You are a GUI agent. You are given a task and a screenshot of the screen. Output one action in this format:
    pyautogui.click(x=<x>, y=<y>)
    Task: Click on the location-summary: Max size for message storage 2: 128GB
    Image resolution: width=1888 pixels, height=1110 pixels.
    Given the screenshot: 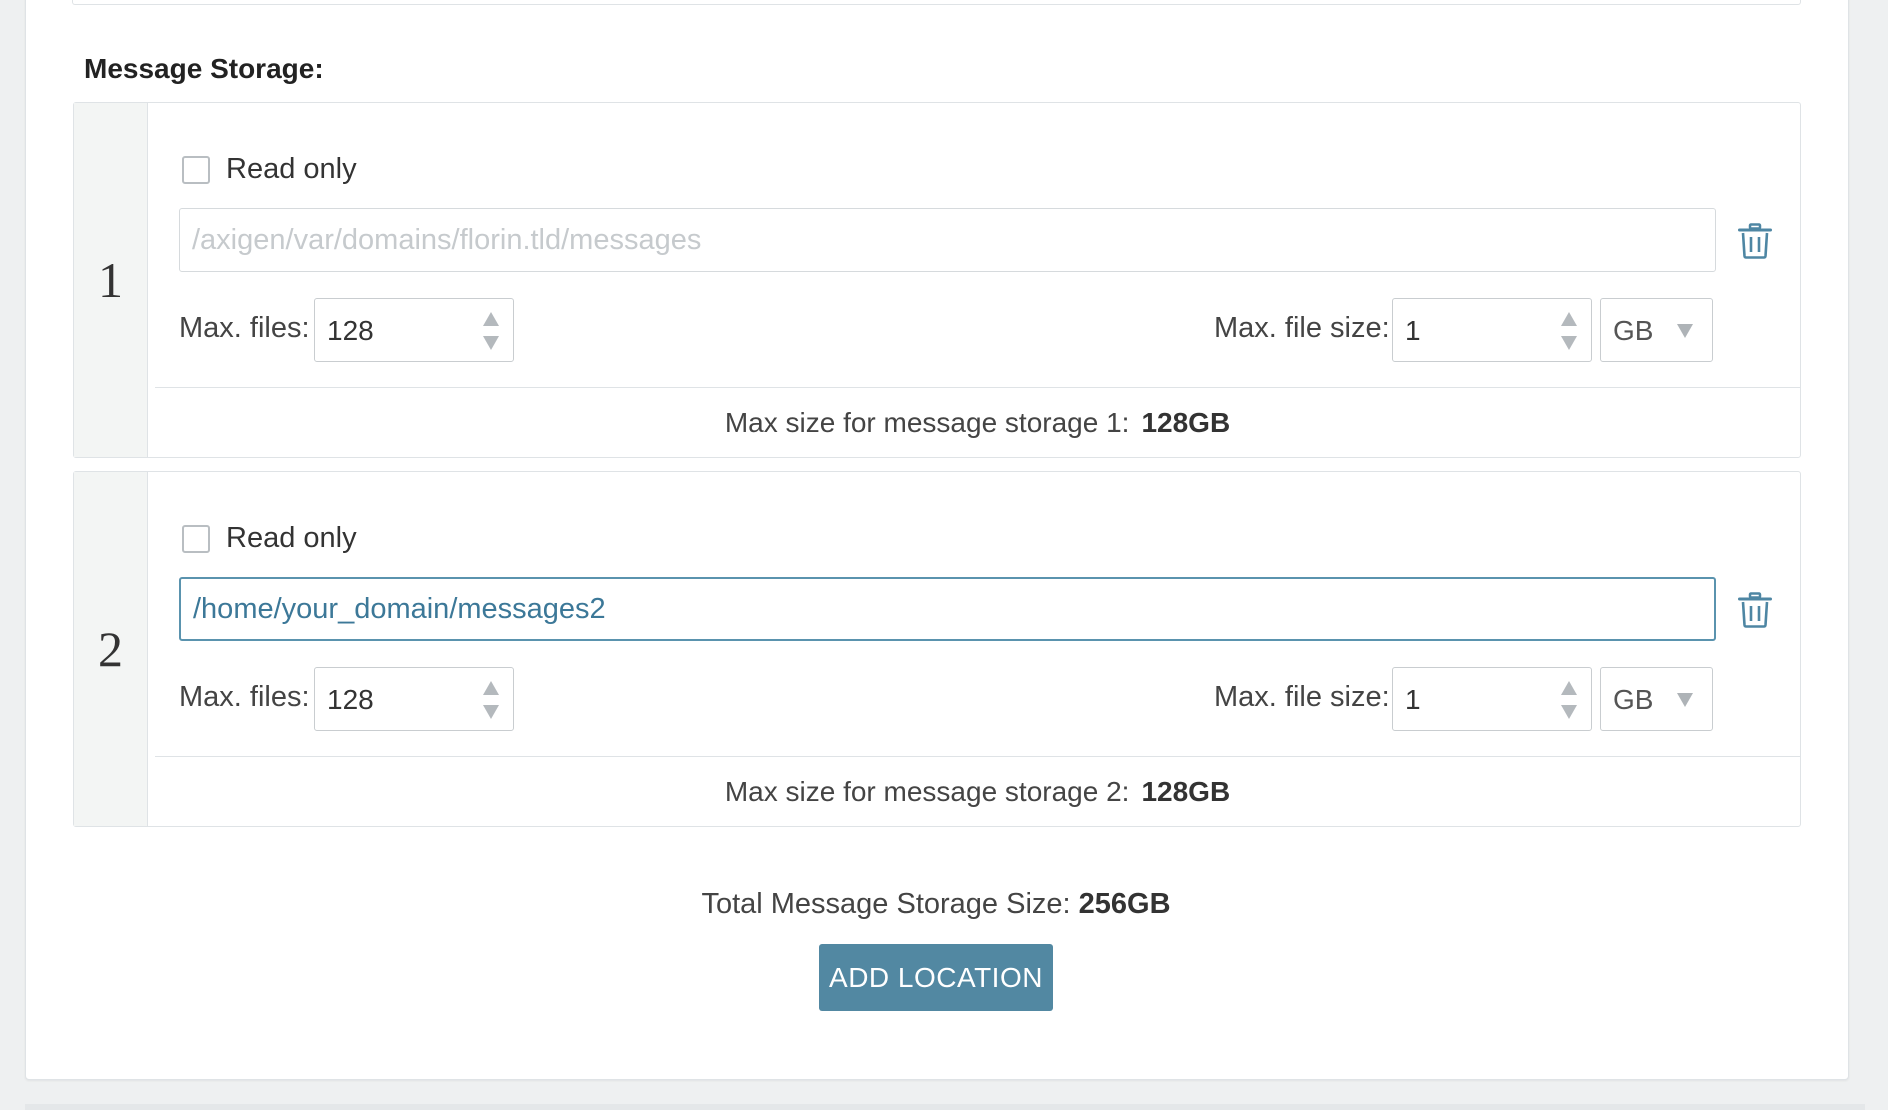 What is the action you would take?
    pyautogui.click(x=977, y=791)
    